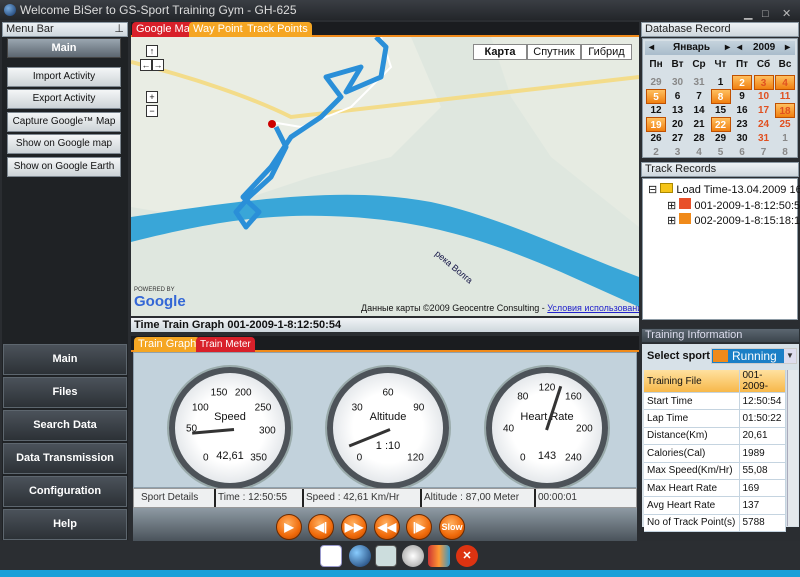 This screenshot has height=577, width=800. What do you see at coordinates (724, 189) in the screenshot?
I see `tree-root: ⊟ Load Time-13.04.2009 16:` at bounding box center [724, 189].